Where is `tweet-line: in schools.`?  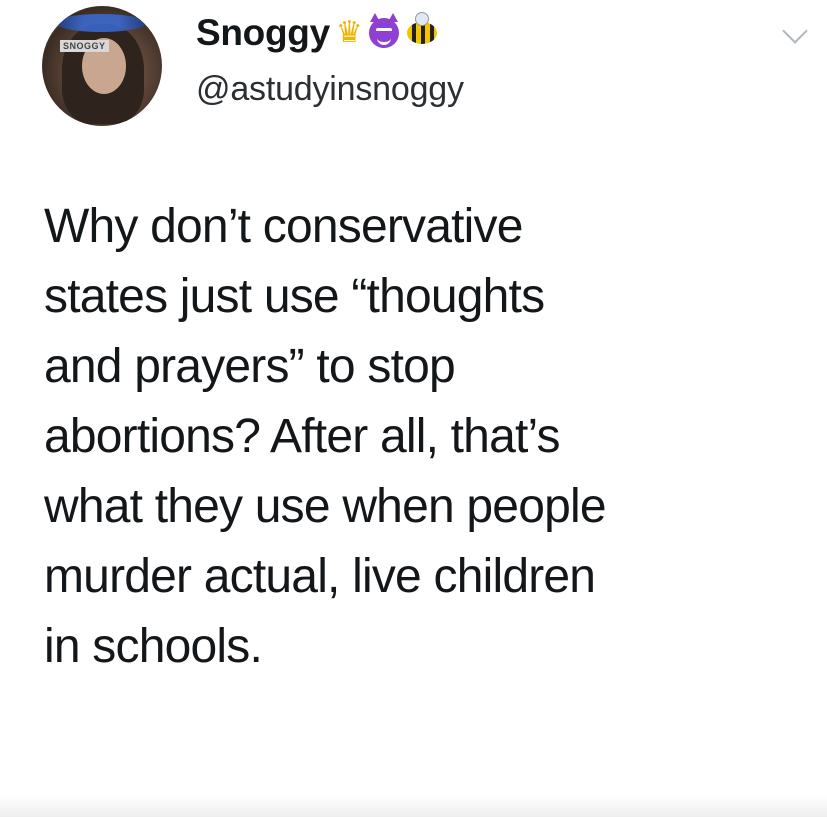
tweet-line: in schools. is located at coordinates (153, 646).